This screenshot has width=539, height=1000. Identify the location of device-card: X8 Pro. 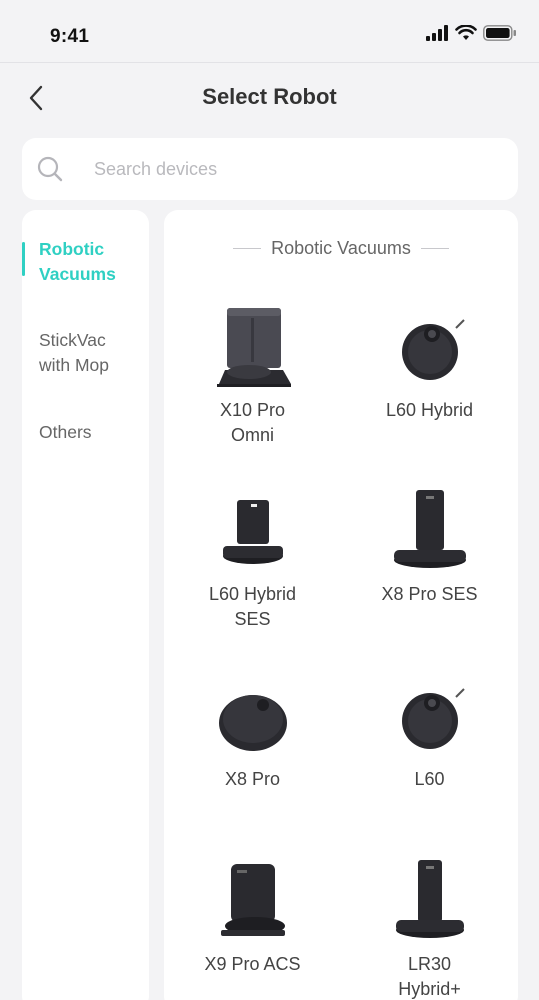
(252, 733).